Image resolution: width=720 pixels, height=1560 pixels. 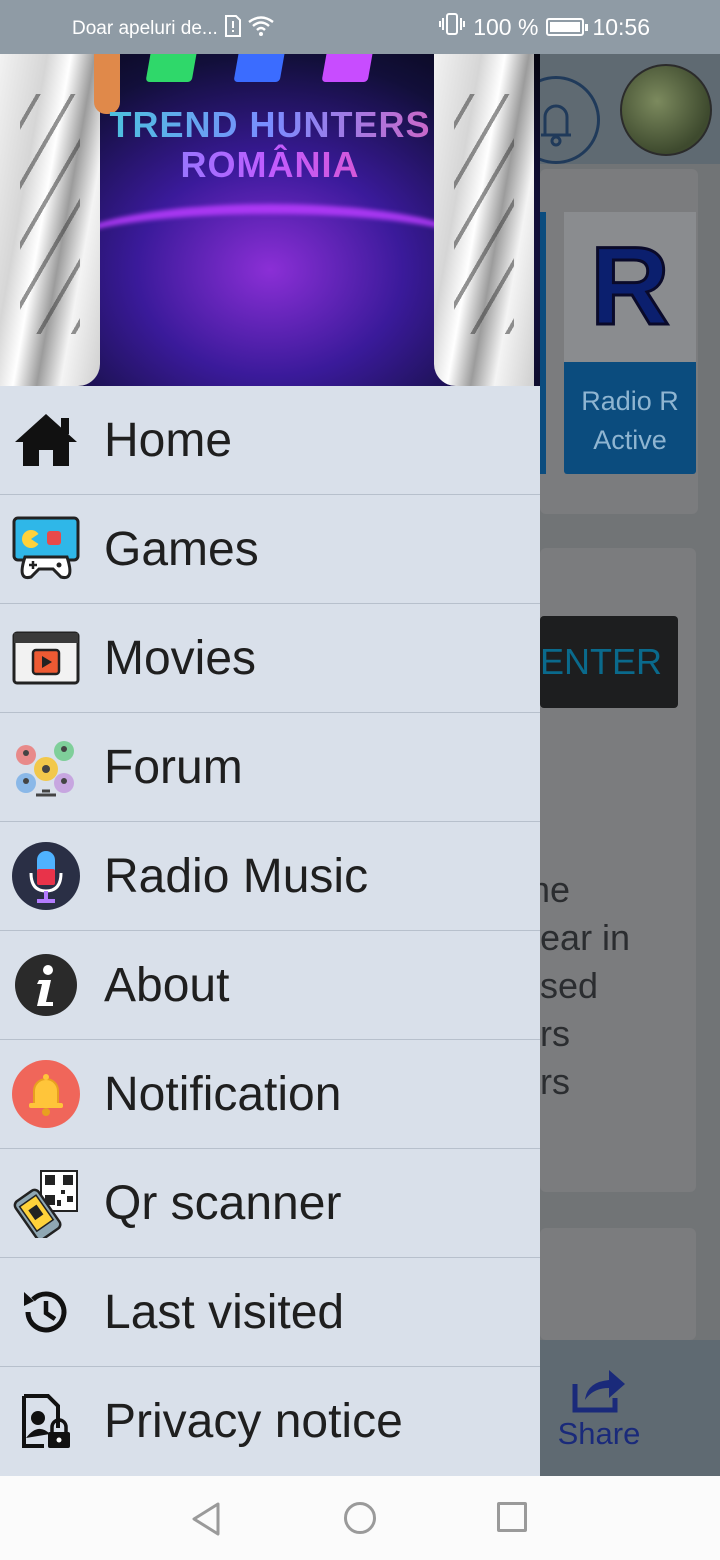 I want to click on menu-item-privacy-notice: Privacy notice, so click(x=270, y=1421).